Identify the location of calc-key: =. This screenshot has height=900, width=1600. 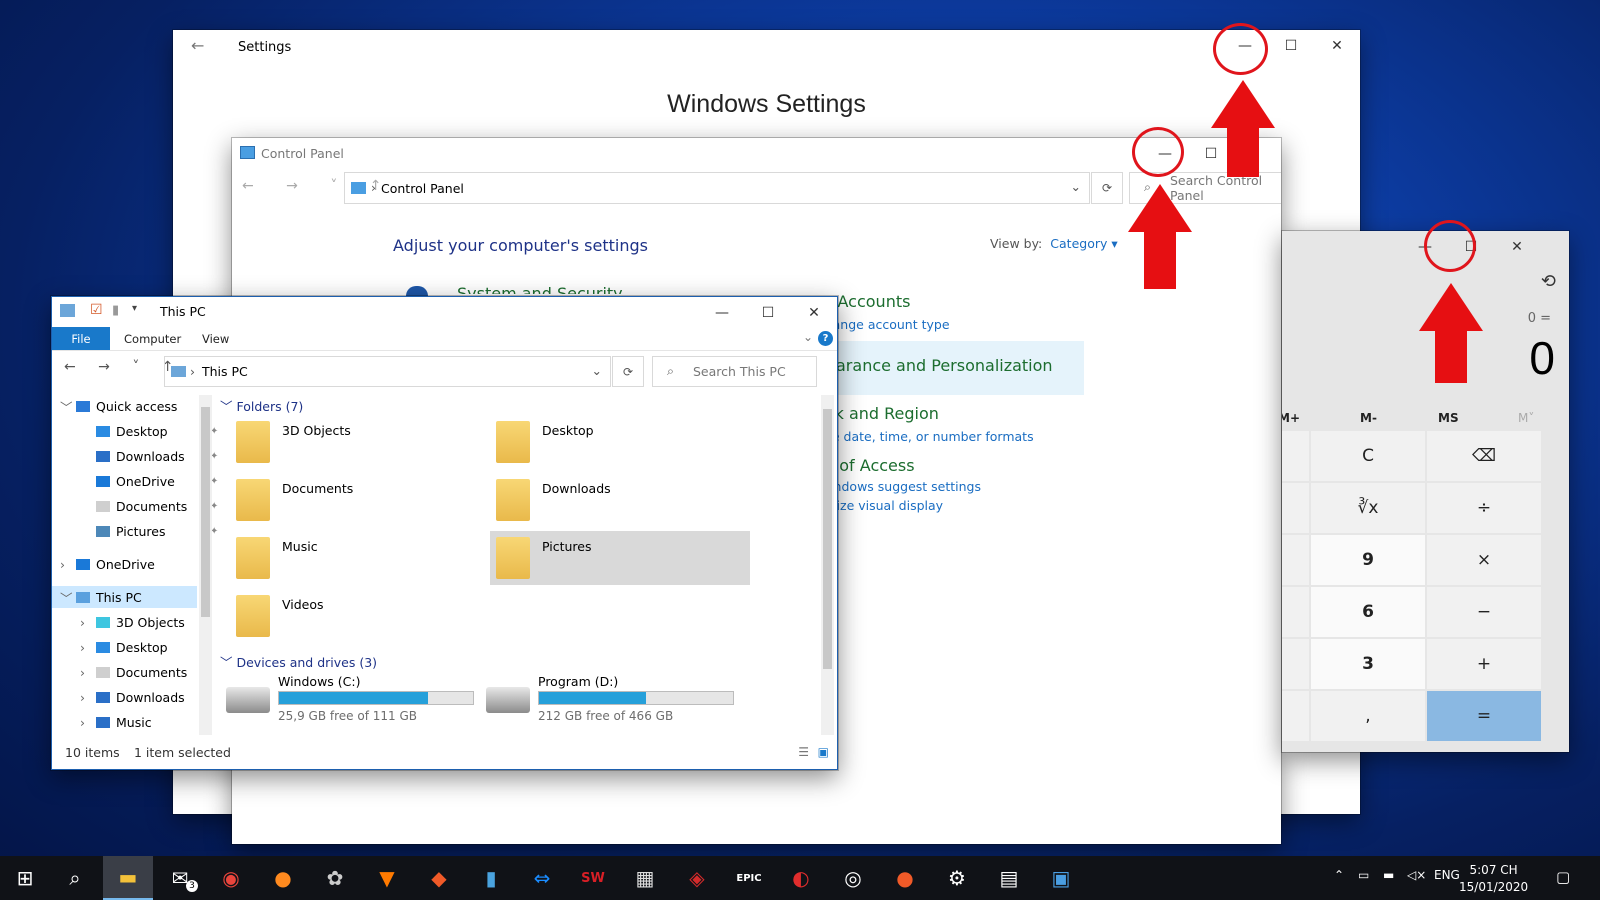
(1484, 716).